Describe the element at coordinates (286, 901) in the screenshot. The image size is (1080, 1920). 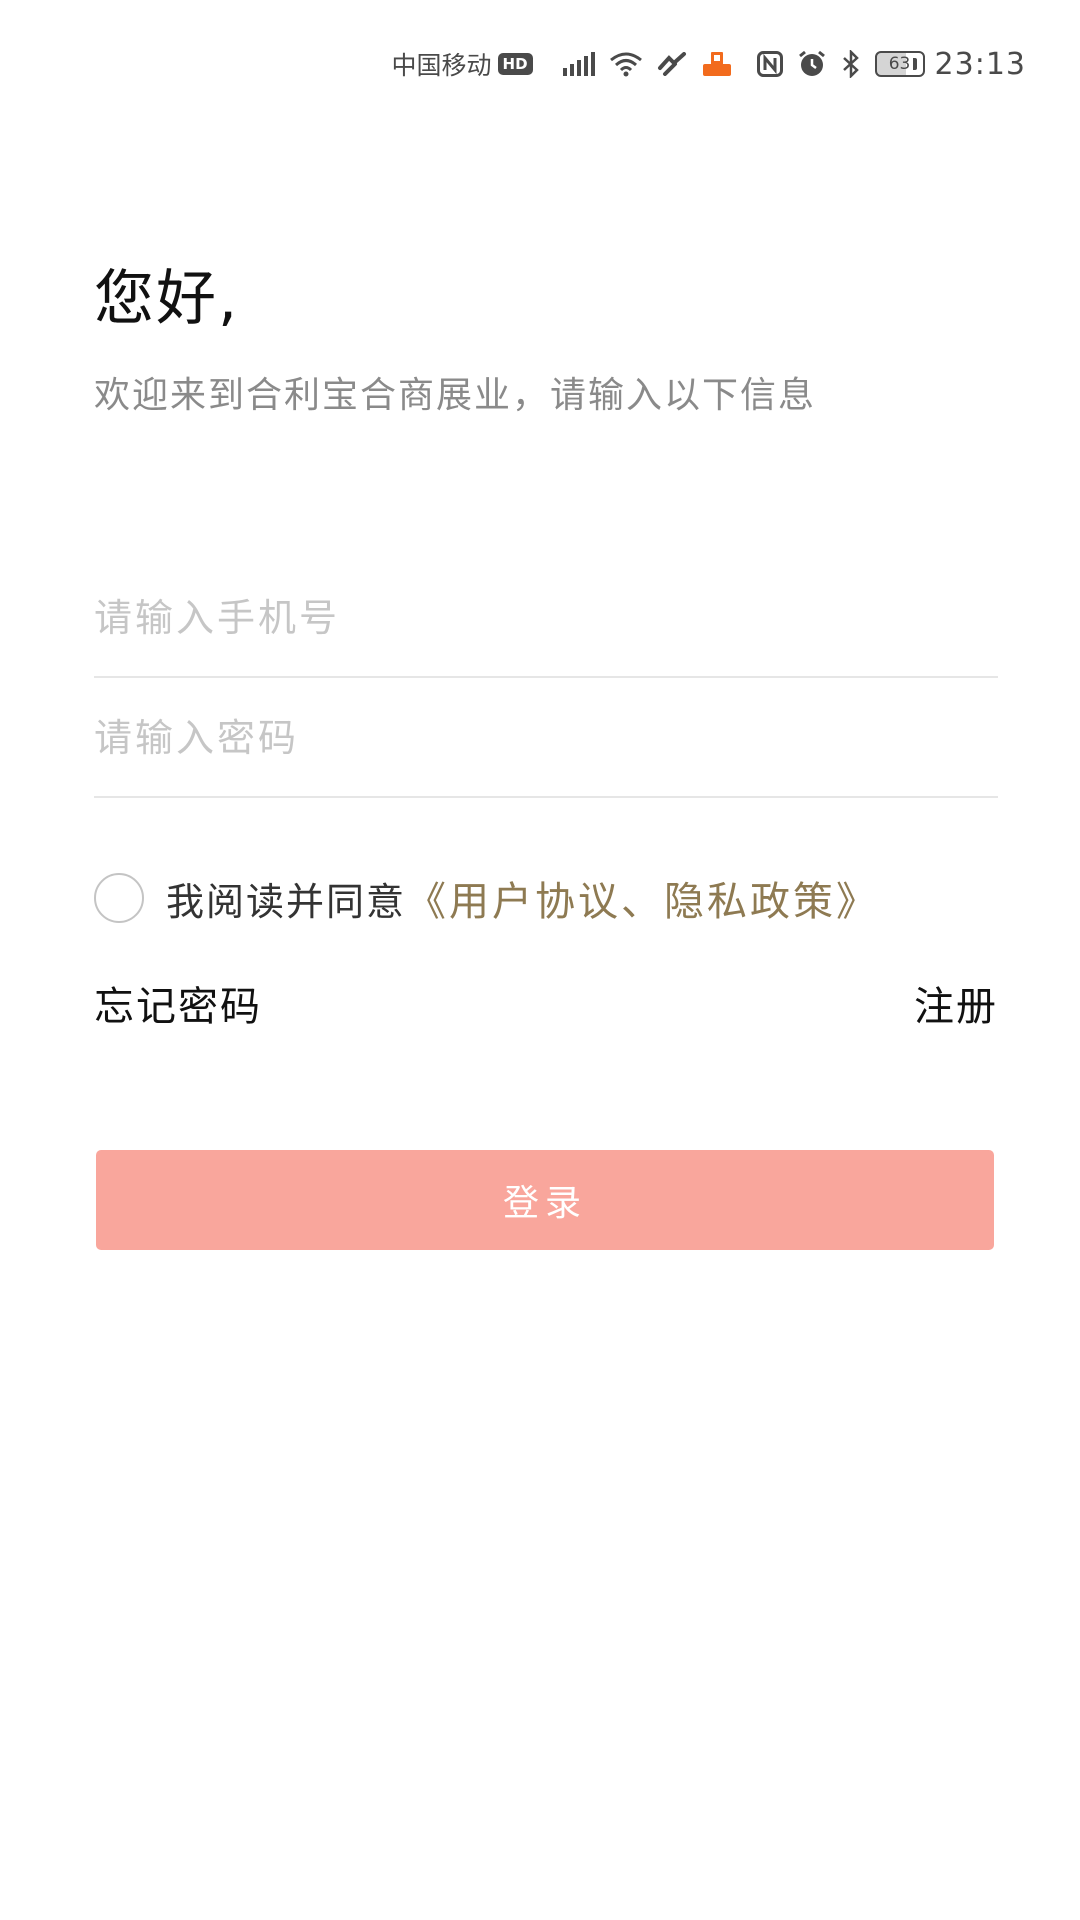
I see `agreement-text: 我阅读并同意` at that location.